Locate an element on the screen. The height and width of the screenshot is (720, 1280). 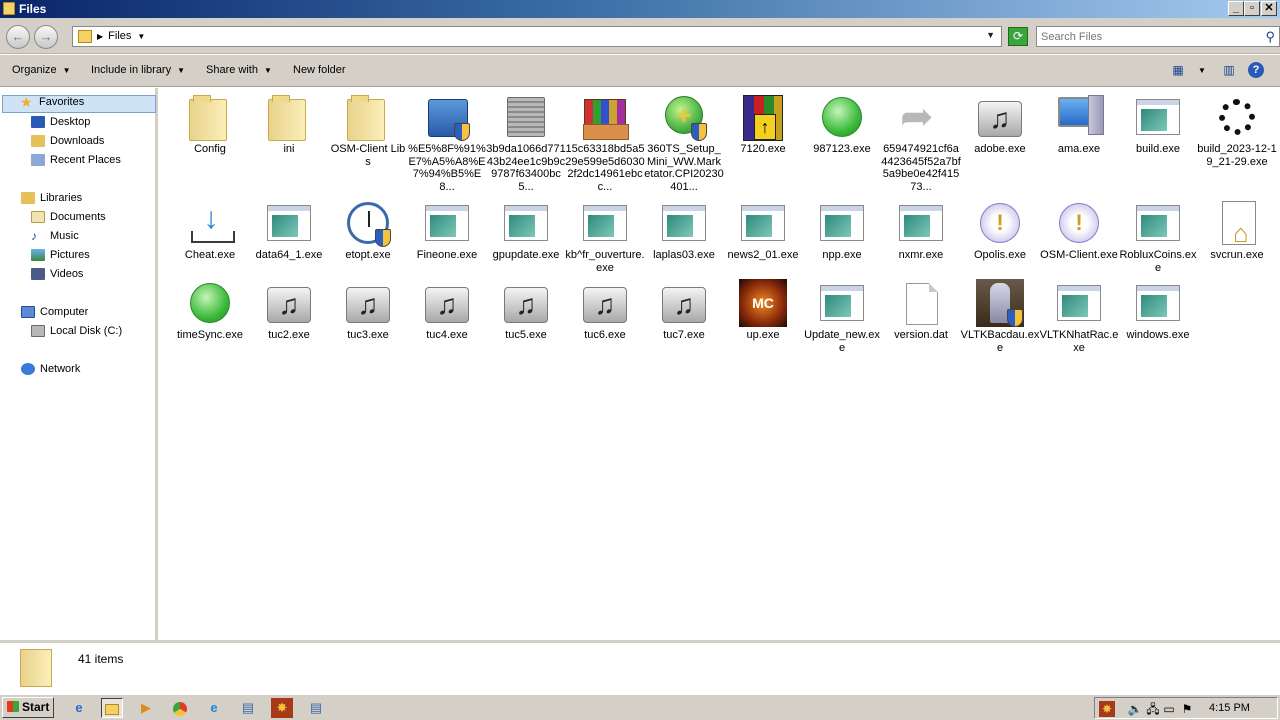
search-box: ⚲ is located at coordinates (1158, 36).